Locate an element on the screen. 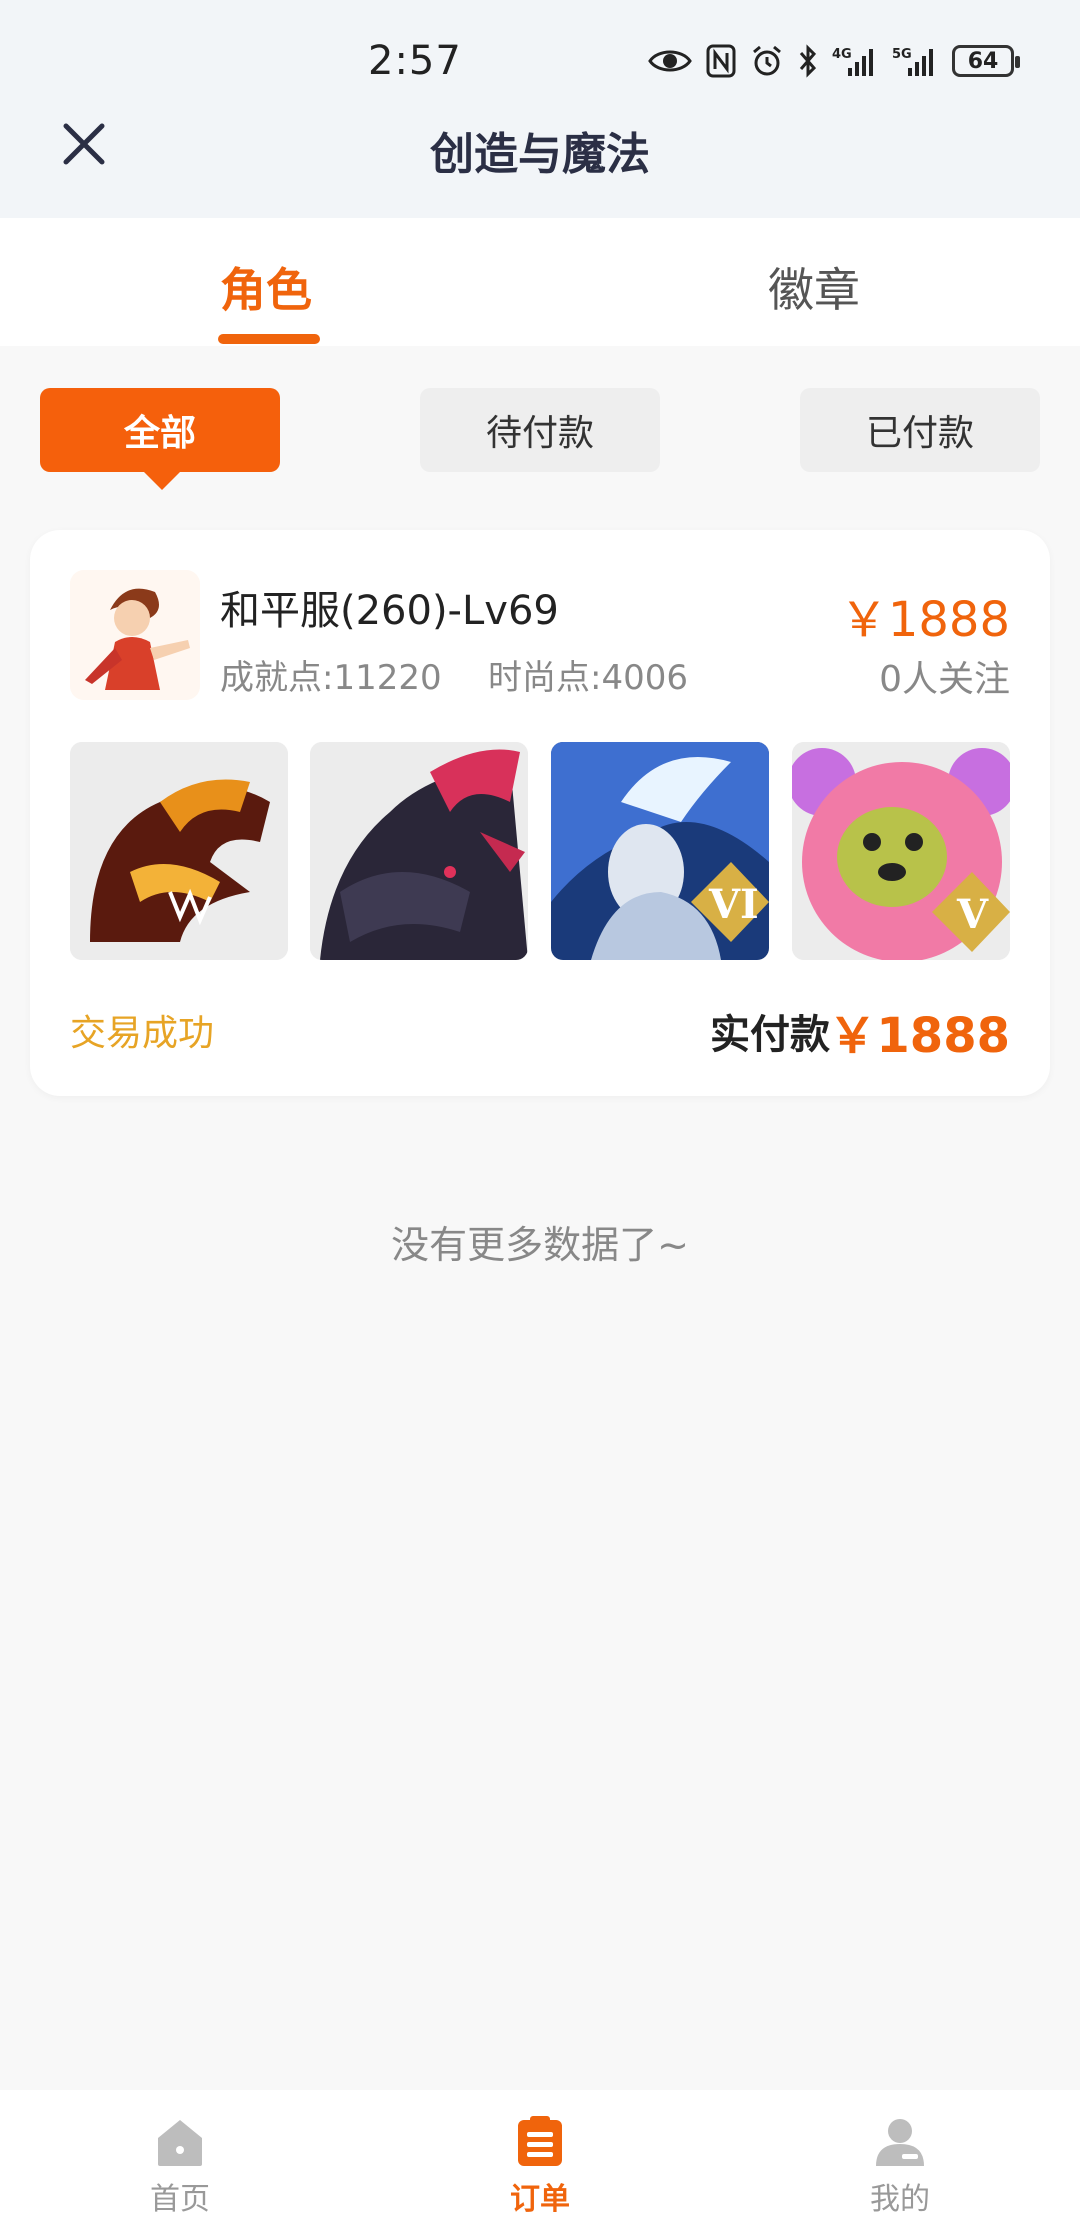 Image resolution: width=1080 pixels, height=2228 pixels. order-price: ￥1888 is located at coordinates (924, 620).